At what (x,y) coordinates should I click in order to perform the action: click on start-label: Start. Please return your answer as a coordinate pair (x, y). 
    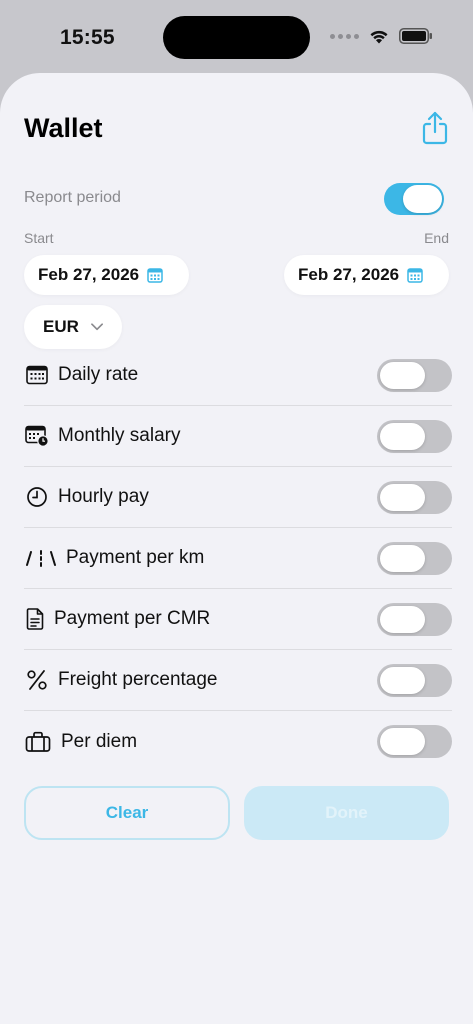
    Looking at the image, I should click on (39, 238).